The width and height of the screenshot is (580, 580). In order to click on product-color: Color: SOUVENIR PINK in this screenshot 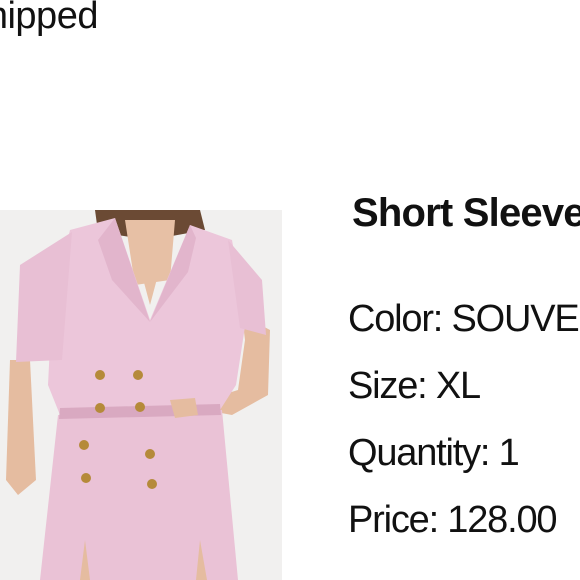, I will do `click(464, 319)`.